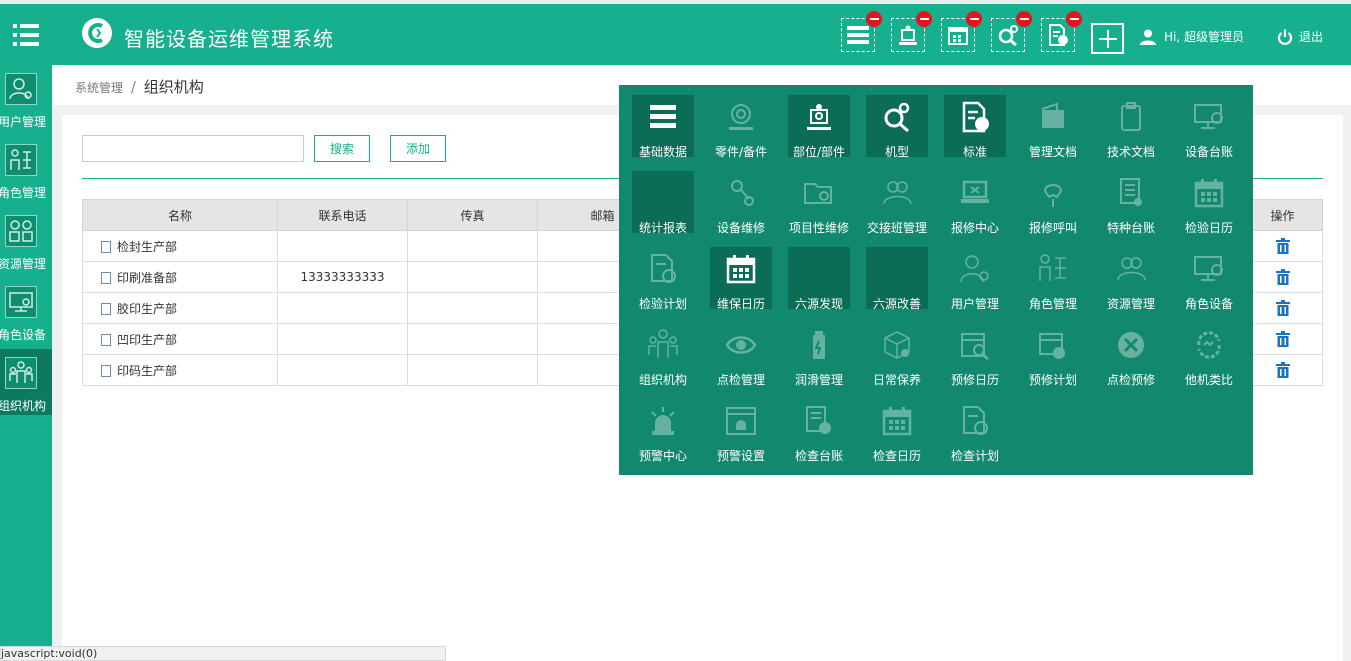  I want to click on menu-tile: 管理文档, so click(1053, 127).